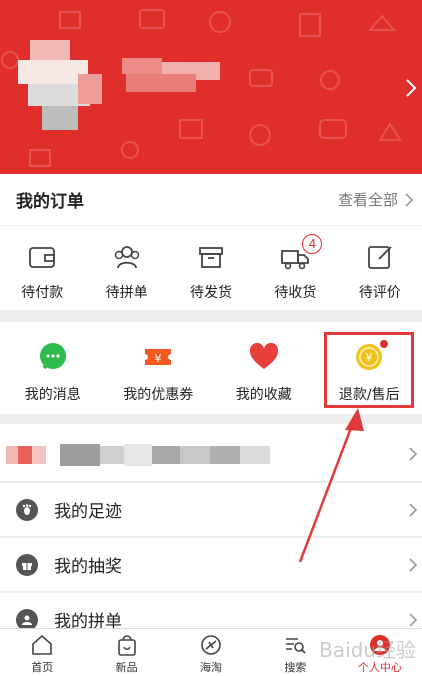 The height and width of the screenshot is (676, 422). Describe the element at coordinates (369, 370) in the screenshot. I see `highlight-annotation-box` at that location.